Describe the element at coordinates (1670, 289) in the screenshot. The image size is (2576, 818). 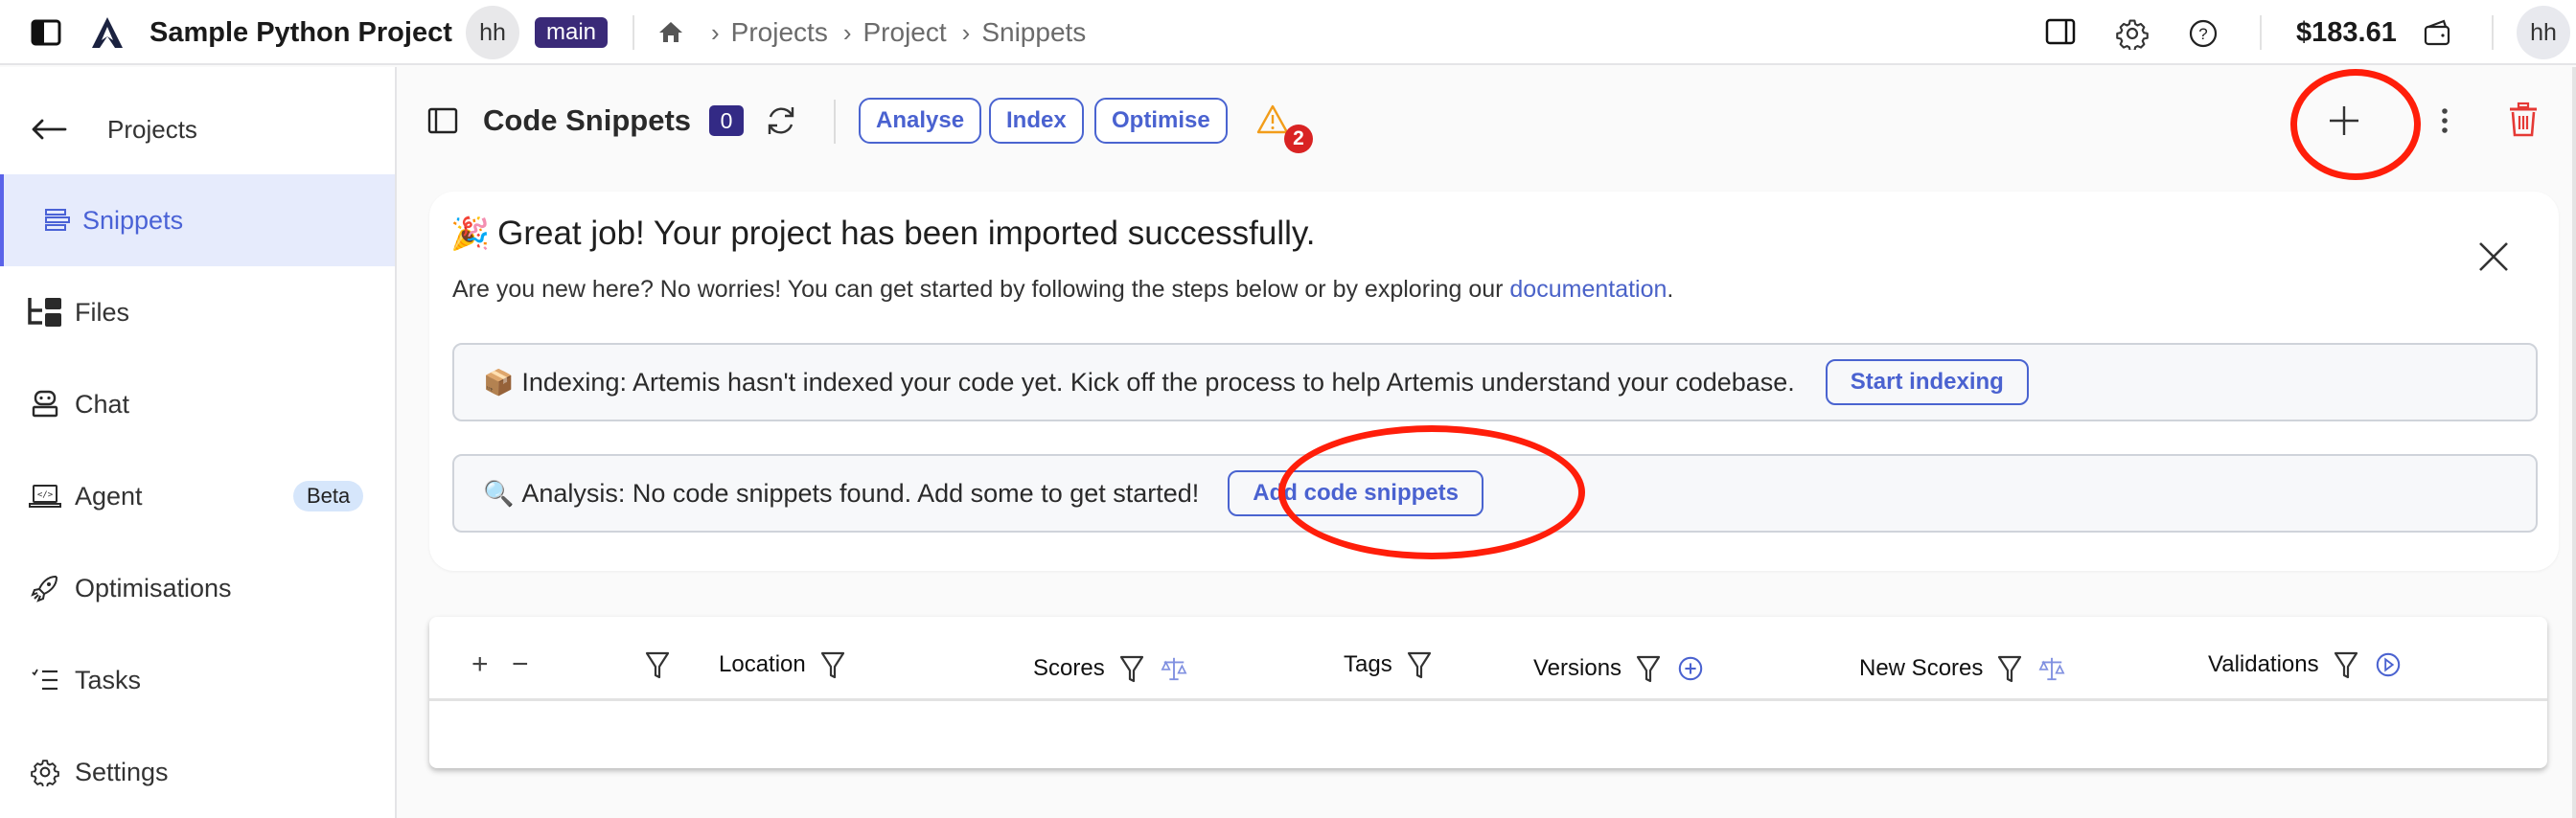
I see `subtitle-suffix: .` at that location.